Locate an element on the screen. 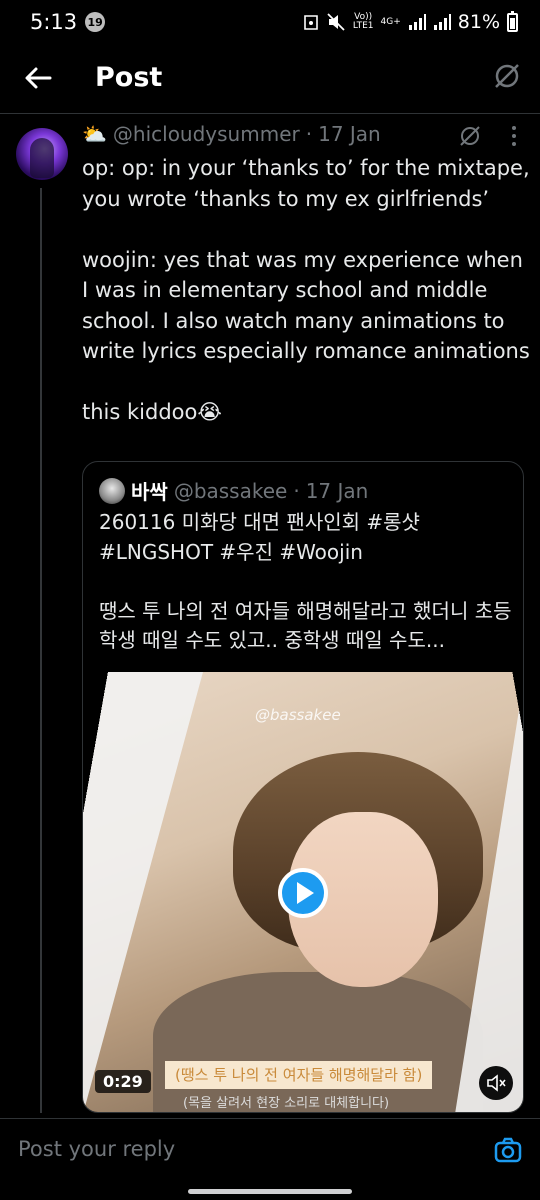 This screenshot has width=540, height=1200. camera-icon is located at coordinates (508, 1150).